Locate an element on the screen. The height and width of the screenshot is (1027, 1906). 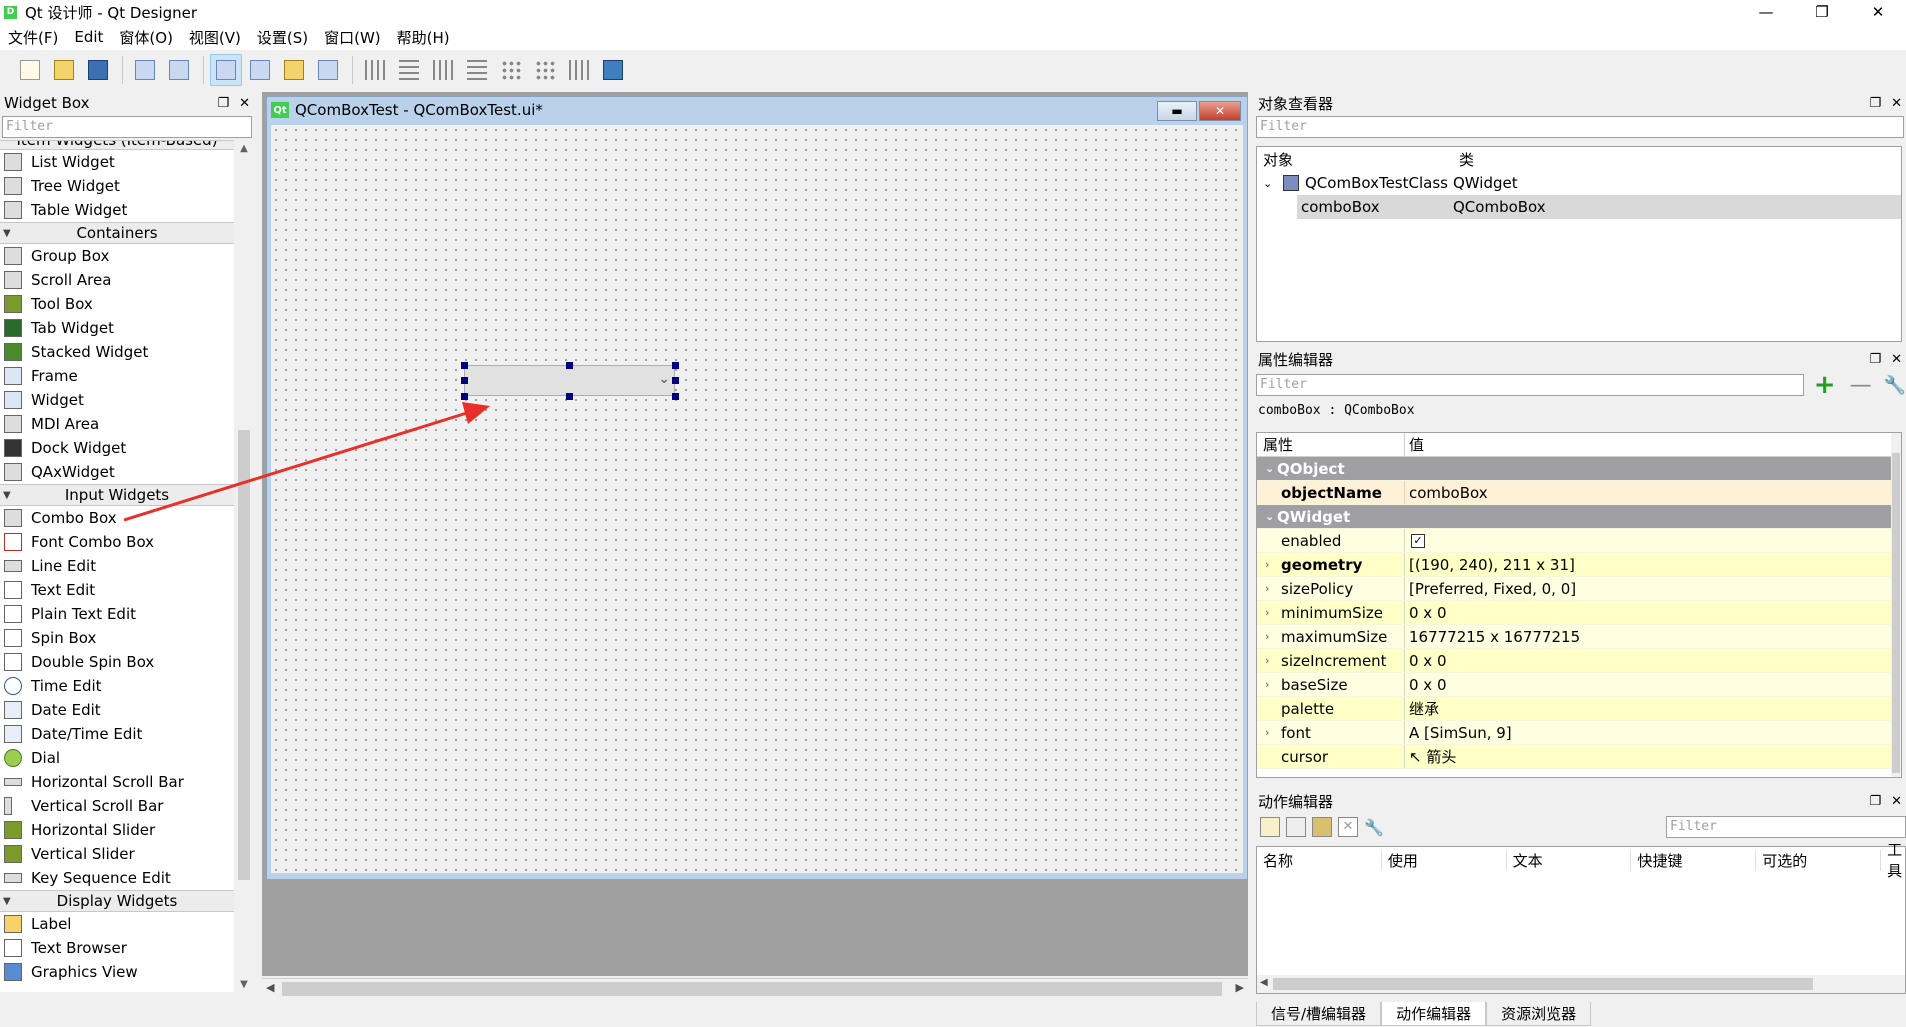
property-group-qobject: ⌄ QObject is located at coordinates (1579, 469).